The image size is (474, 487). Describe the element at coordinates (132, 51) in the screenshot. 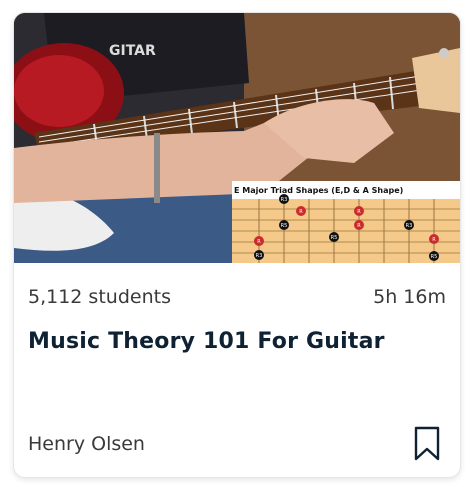

I see `shirt-logo: GITAR` at that location.